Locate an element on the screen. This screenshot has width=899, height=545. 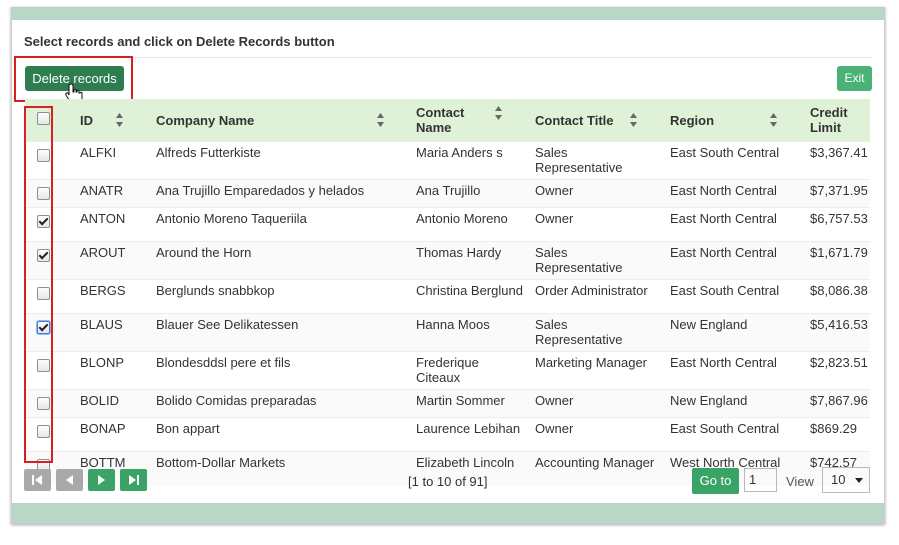
column-header-contact-title: Contact Title is located at coordinates (602, 120).